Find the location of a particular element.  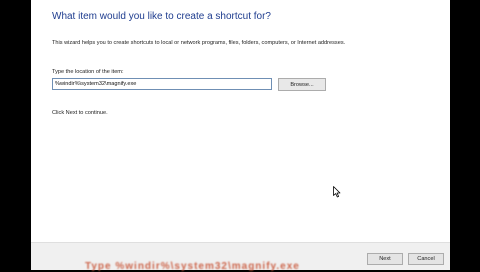

mouse-pointer-icon is located at coordinates (337, 192).